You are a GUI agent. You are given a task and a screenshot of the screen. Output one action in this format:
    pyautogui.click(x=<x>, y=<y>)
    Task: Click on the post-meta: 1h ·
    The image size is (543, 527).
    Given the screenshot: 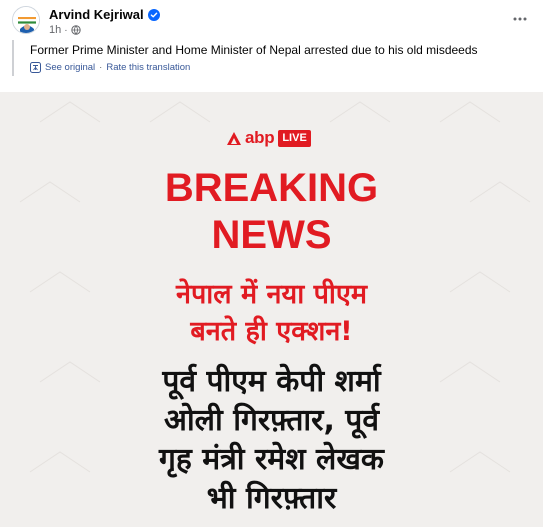 What is the action you would take?
    pyautogui.click(x=65, y=30)
    